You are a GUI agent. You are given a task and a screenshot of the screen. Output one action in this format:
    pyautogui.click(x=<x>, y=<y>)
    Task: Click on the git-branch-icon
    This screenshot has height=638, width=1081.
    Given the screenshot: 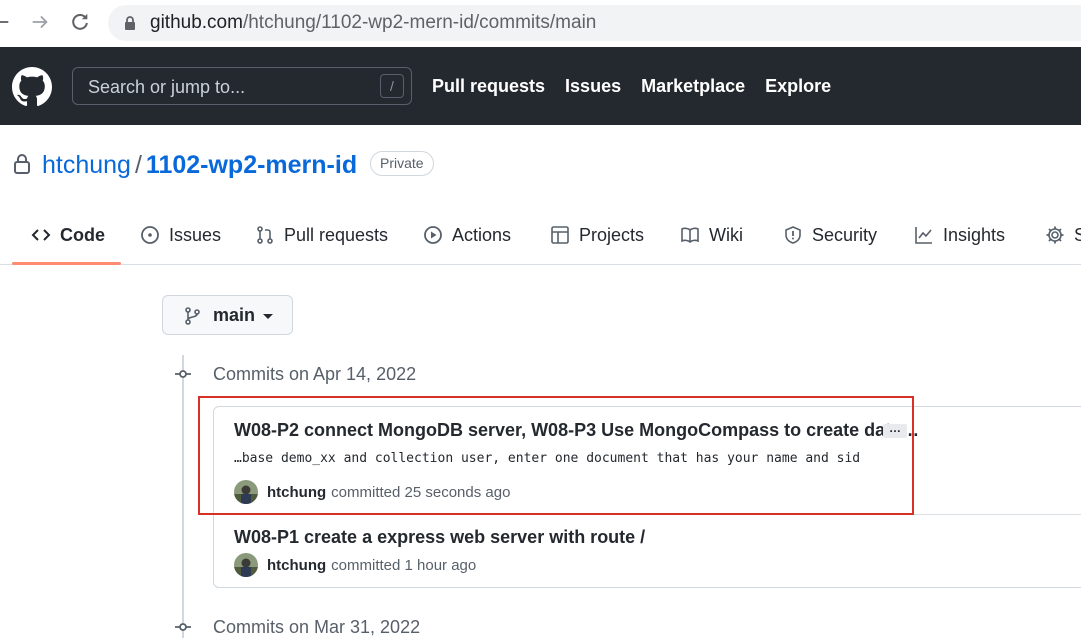 What is the action you would take?
    pyautogui.click(x=192, y=316)
    